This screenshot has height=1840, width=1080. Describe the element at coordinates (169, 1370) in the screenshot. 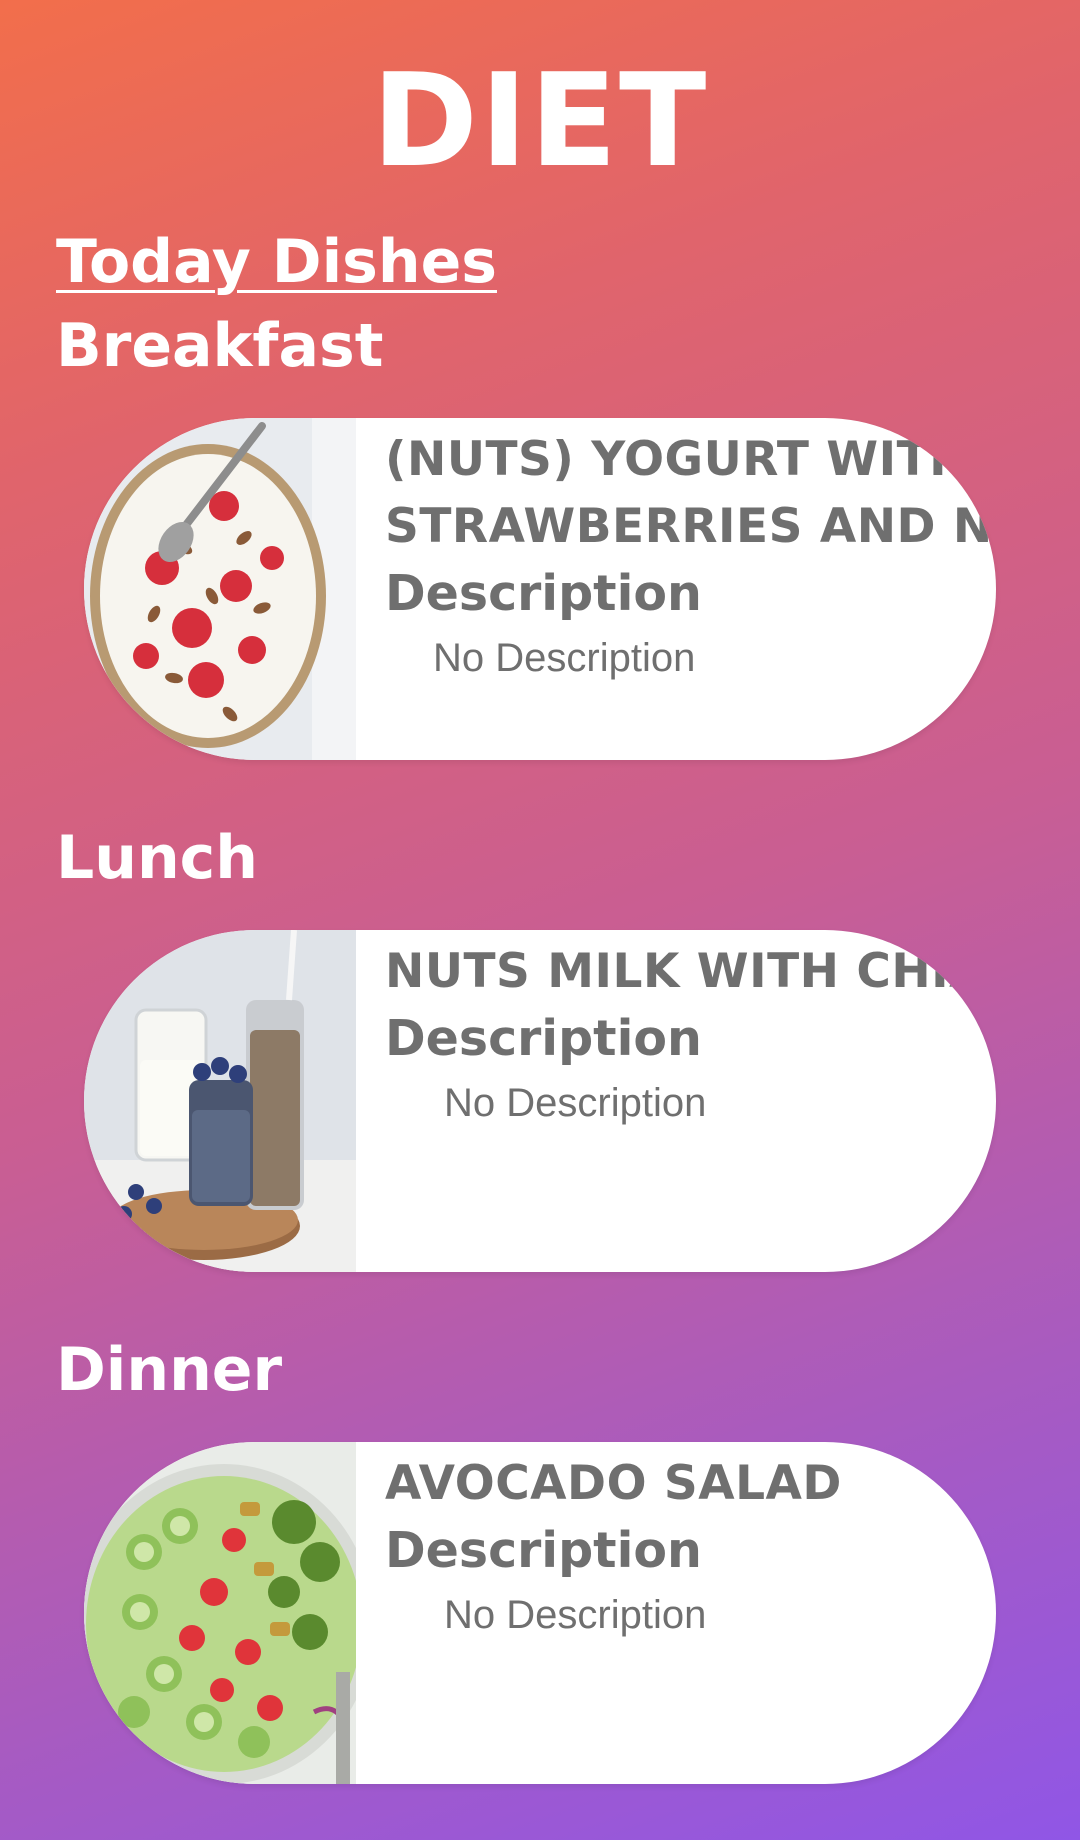

I see `dinner-heading: Dinner` at that location.